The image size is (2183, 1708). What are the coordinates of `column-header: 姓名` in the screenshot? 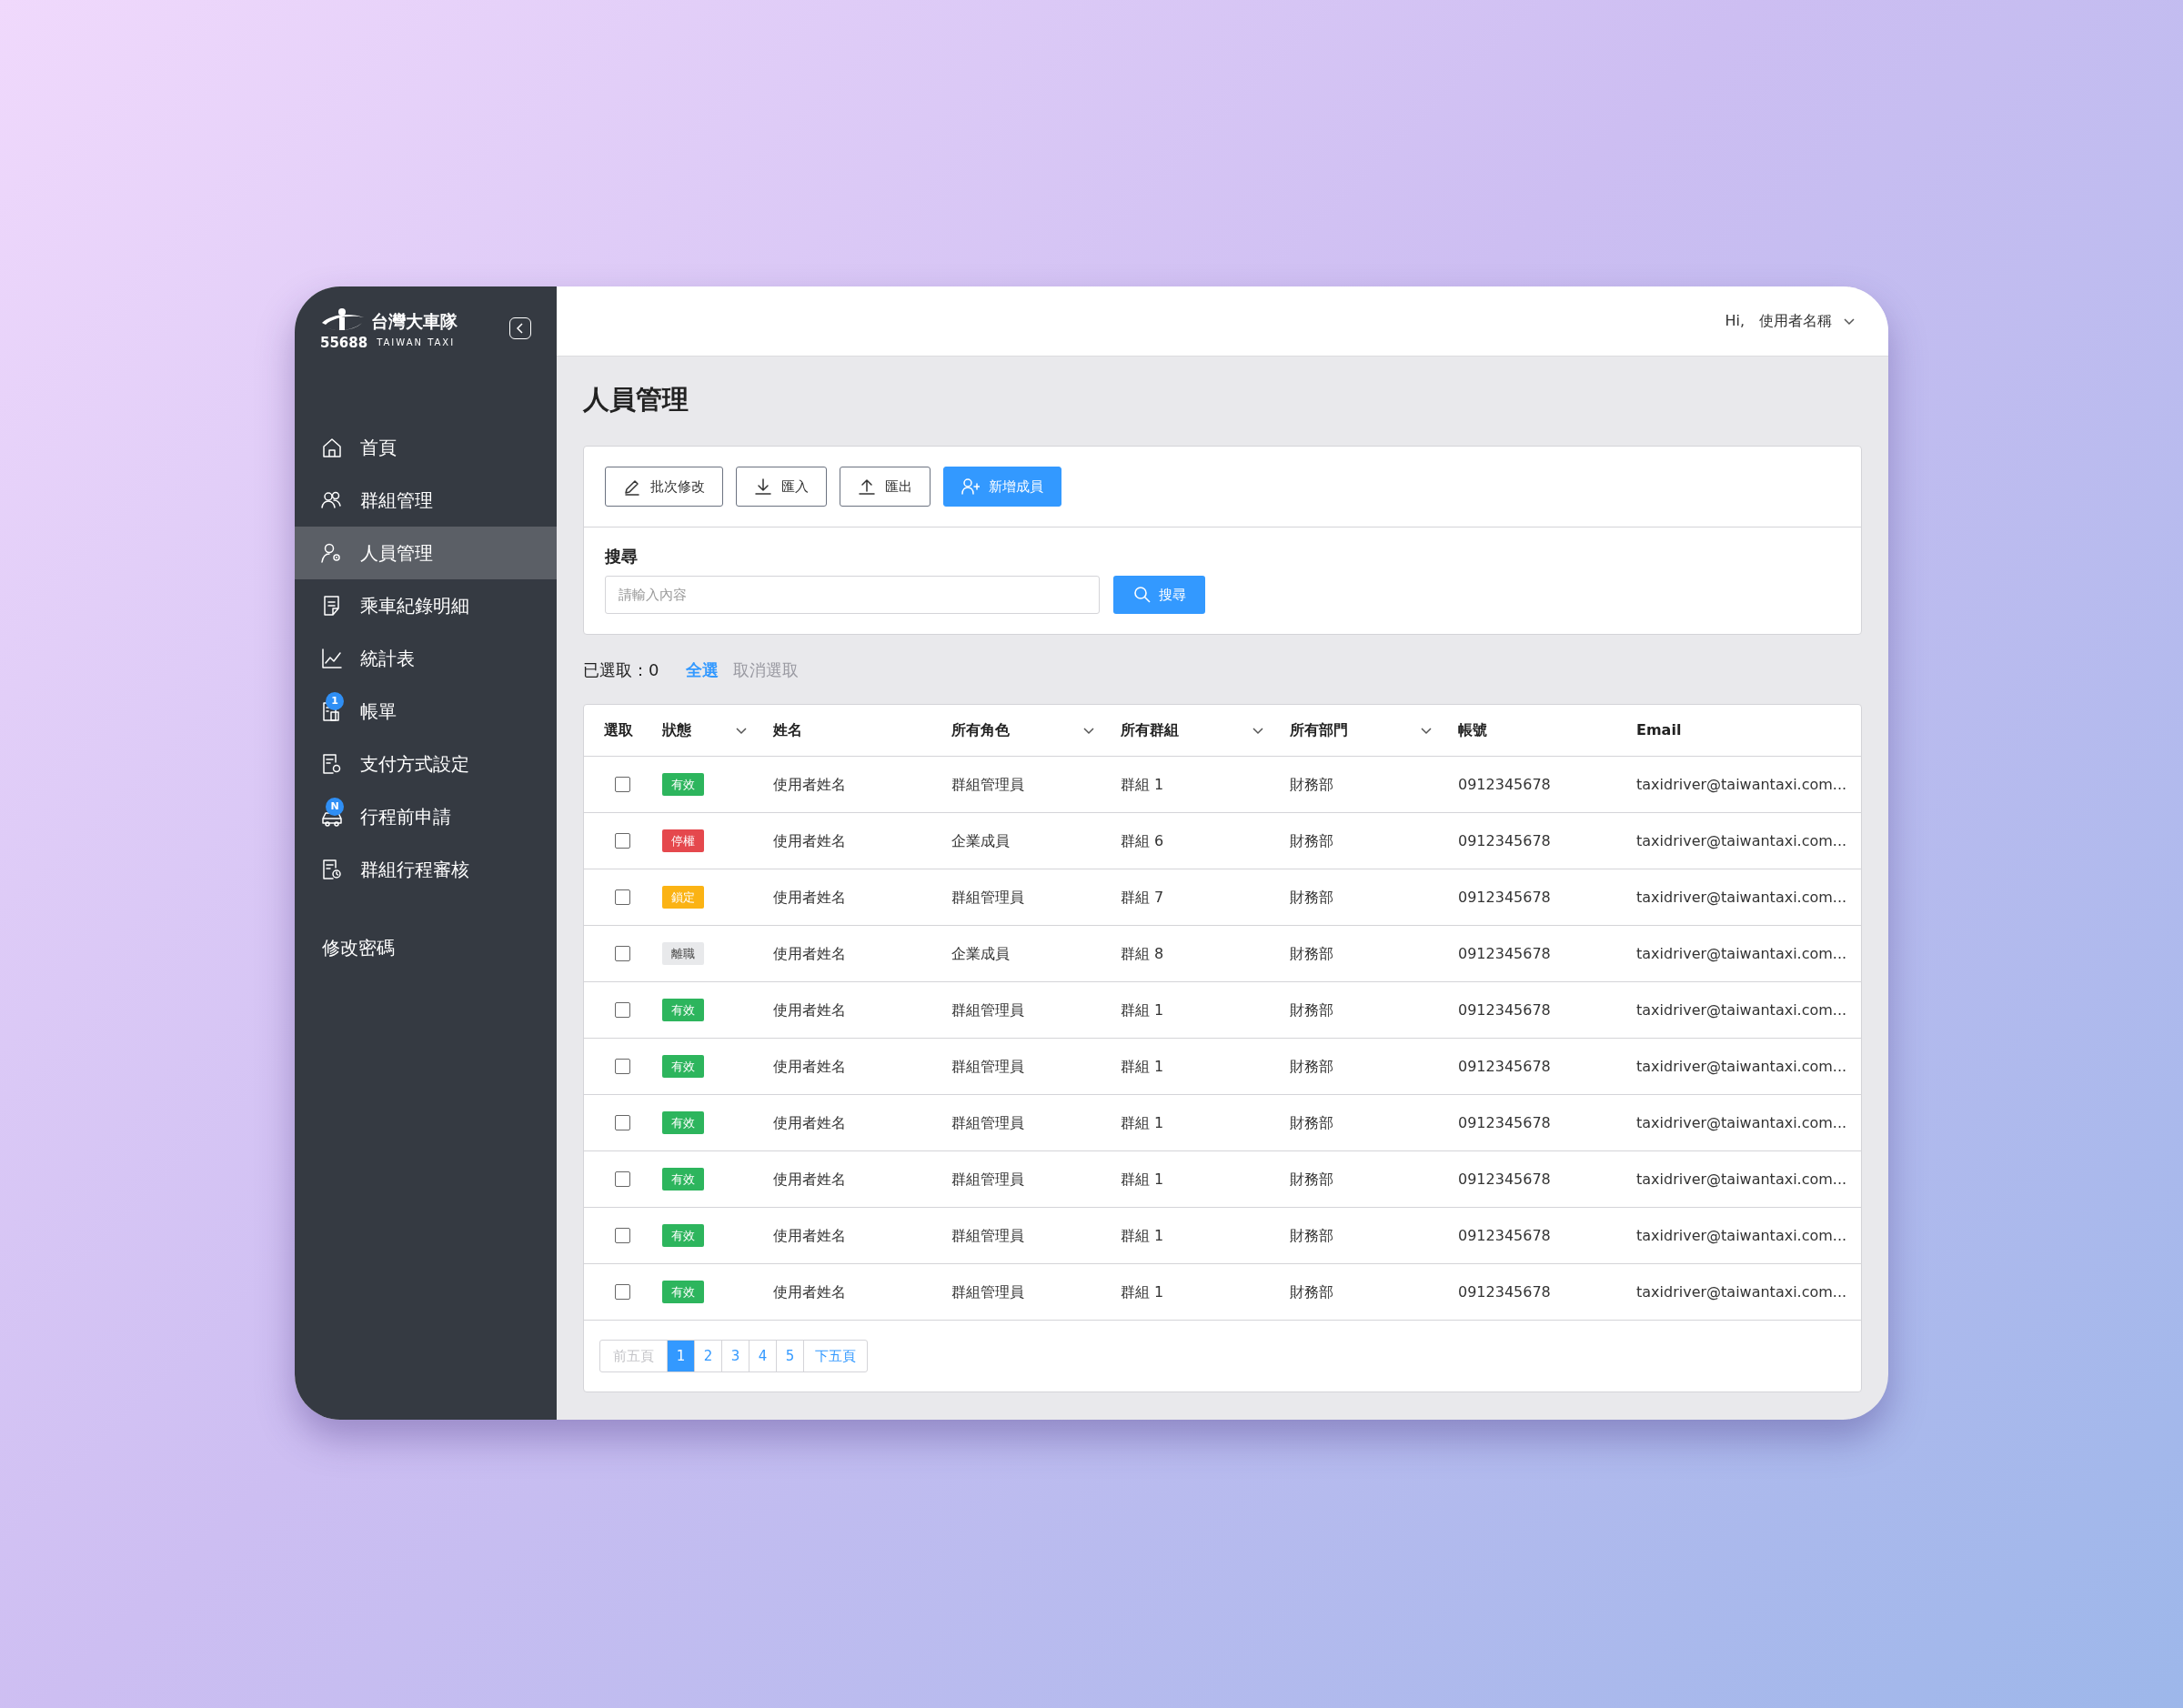 It's located at (787, 730).